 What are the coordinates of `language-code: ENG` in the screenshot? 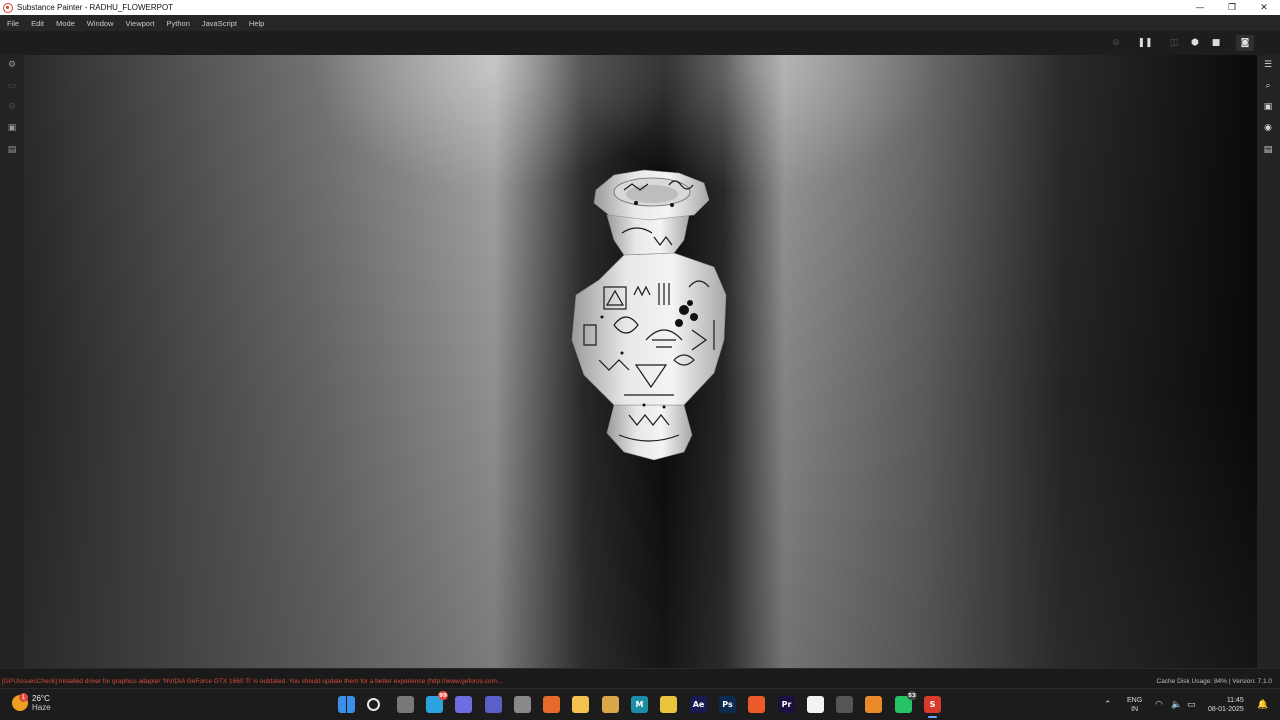 It's located at (1135, 700).